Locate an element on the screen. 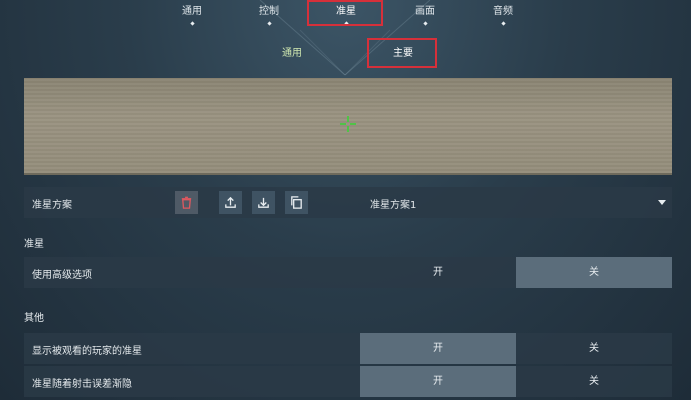 Image resolution: width=691 pixels, height=400 pixels. tab-video-label: 画面 is located at coordinates (425, 11).